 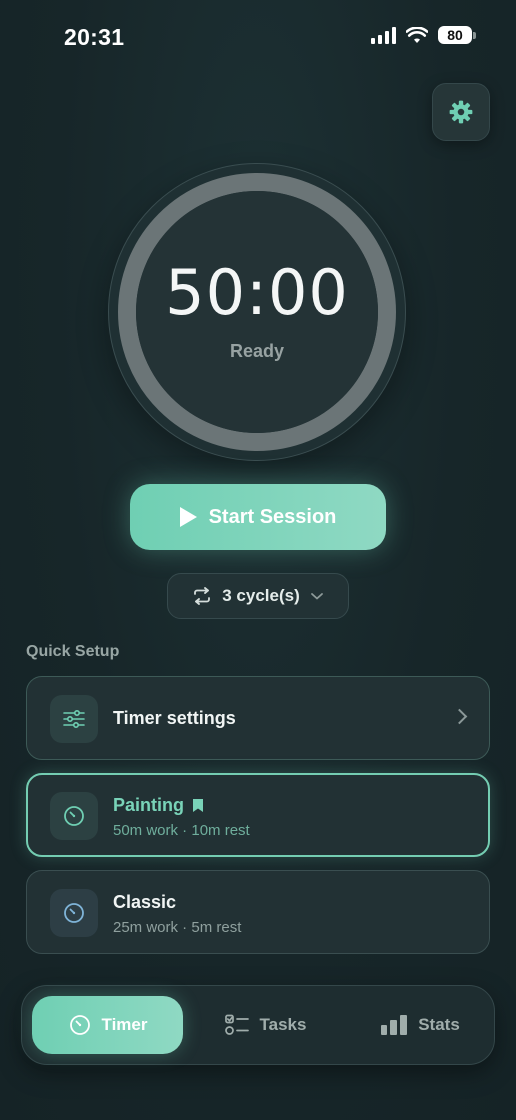 I want to click on tab-tasks: Tasks, so click(x=265, y=1025).